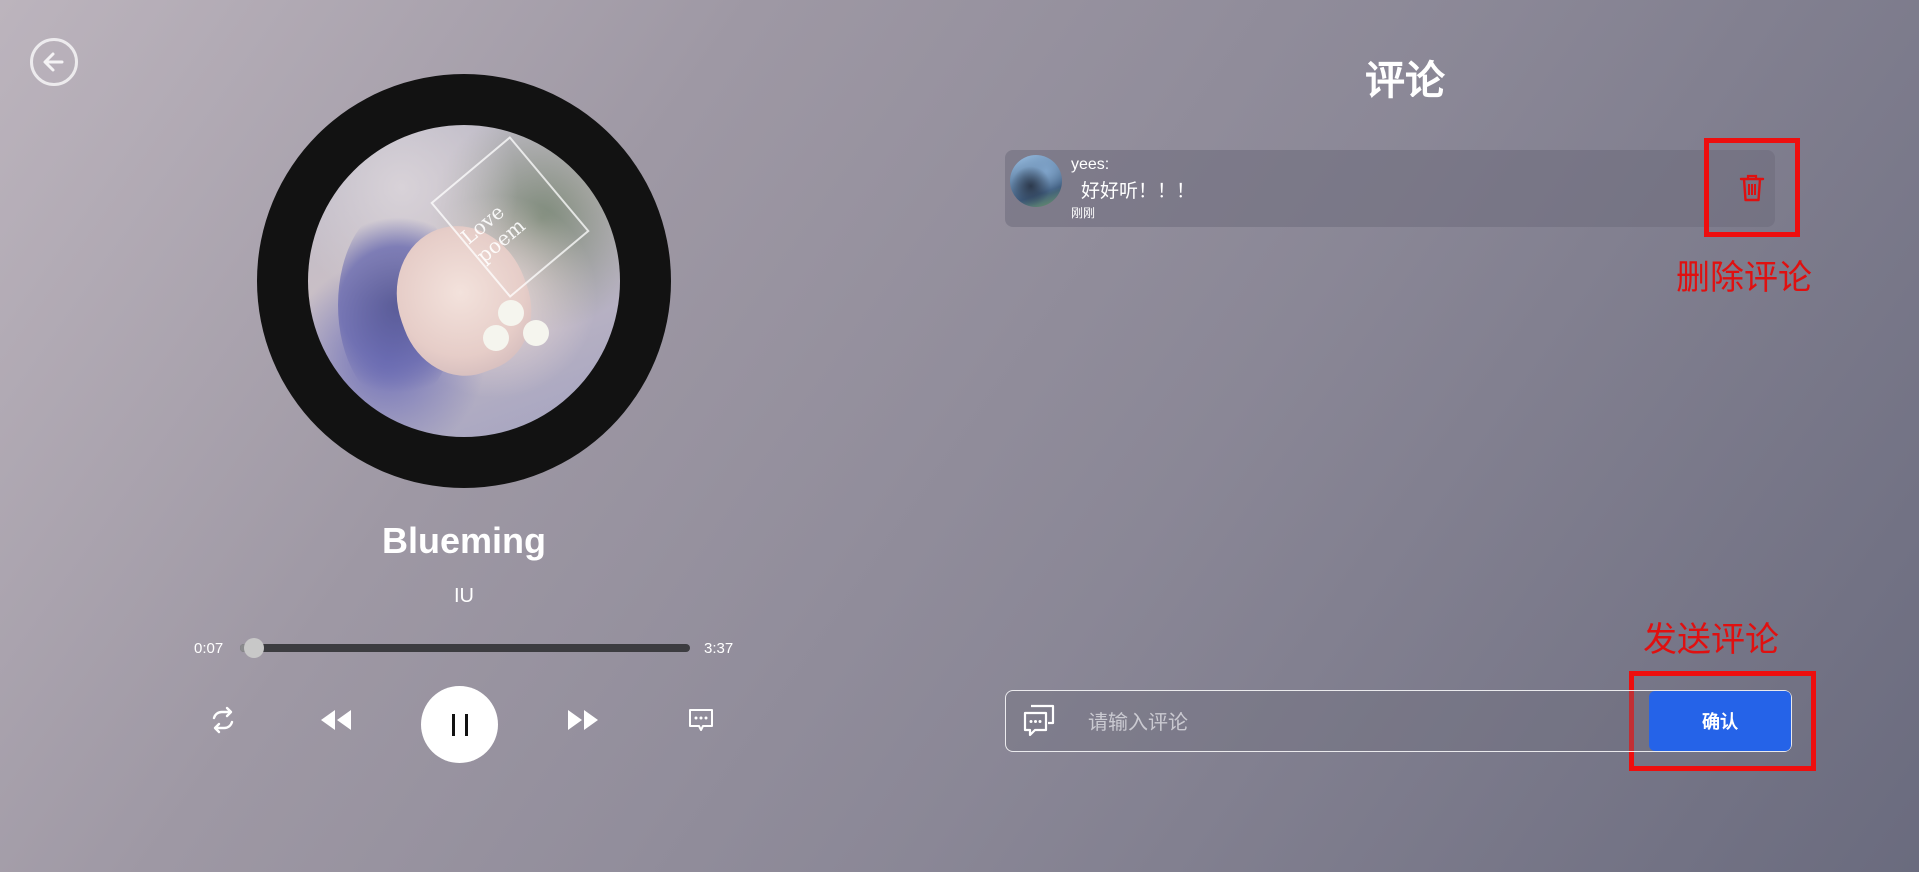  I want to click on progress-bar, so click(465, 648).